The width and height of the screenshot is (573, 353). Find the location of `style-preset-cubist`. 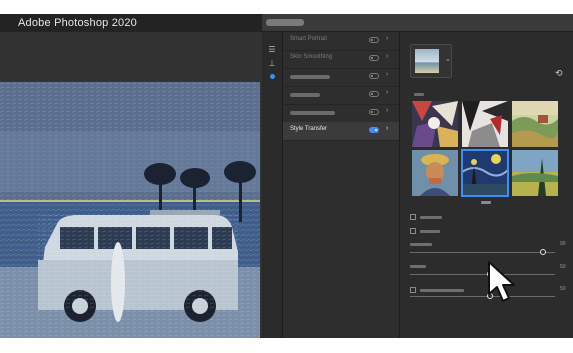

style-preset-cubist is located at coordinates (435, 124).